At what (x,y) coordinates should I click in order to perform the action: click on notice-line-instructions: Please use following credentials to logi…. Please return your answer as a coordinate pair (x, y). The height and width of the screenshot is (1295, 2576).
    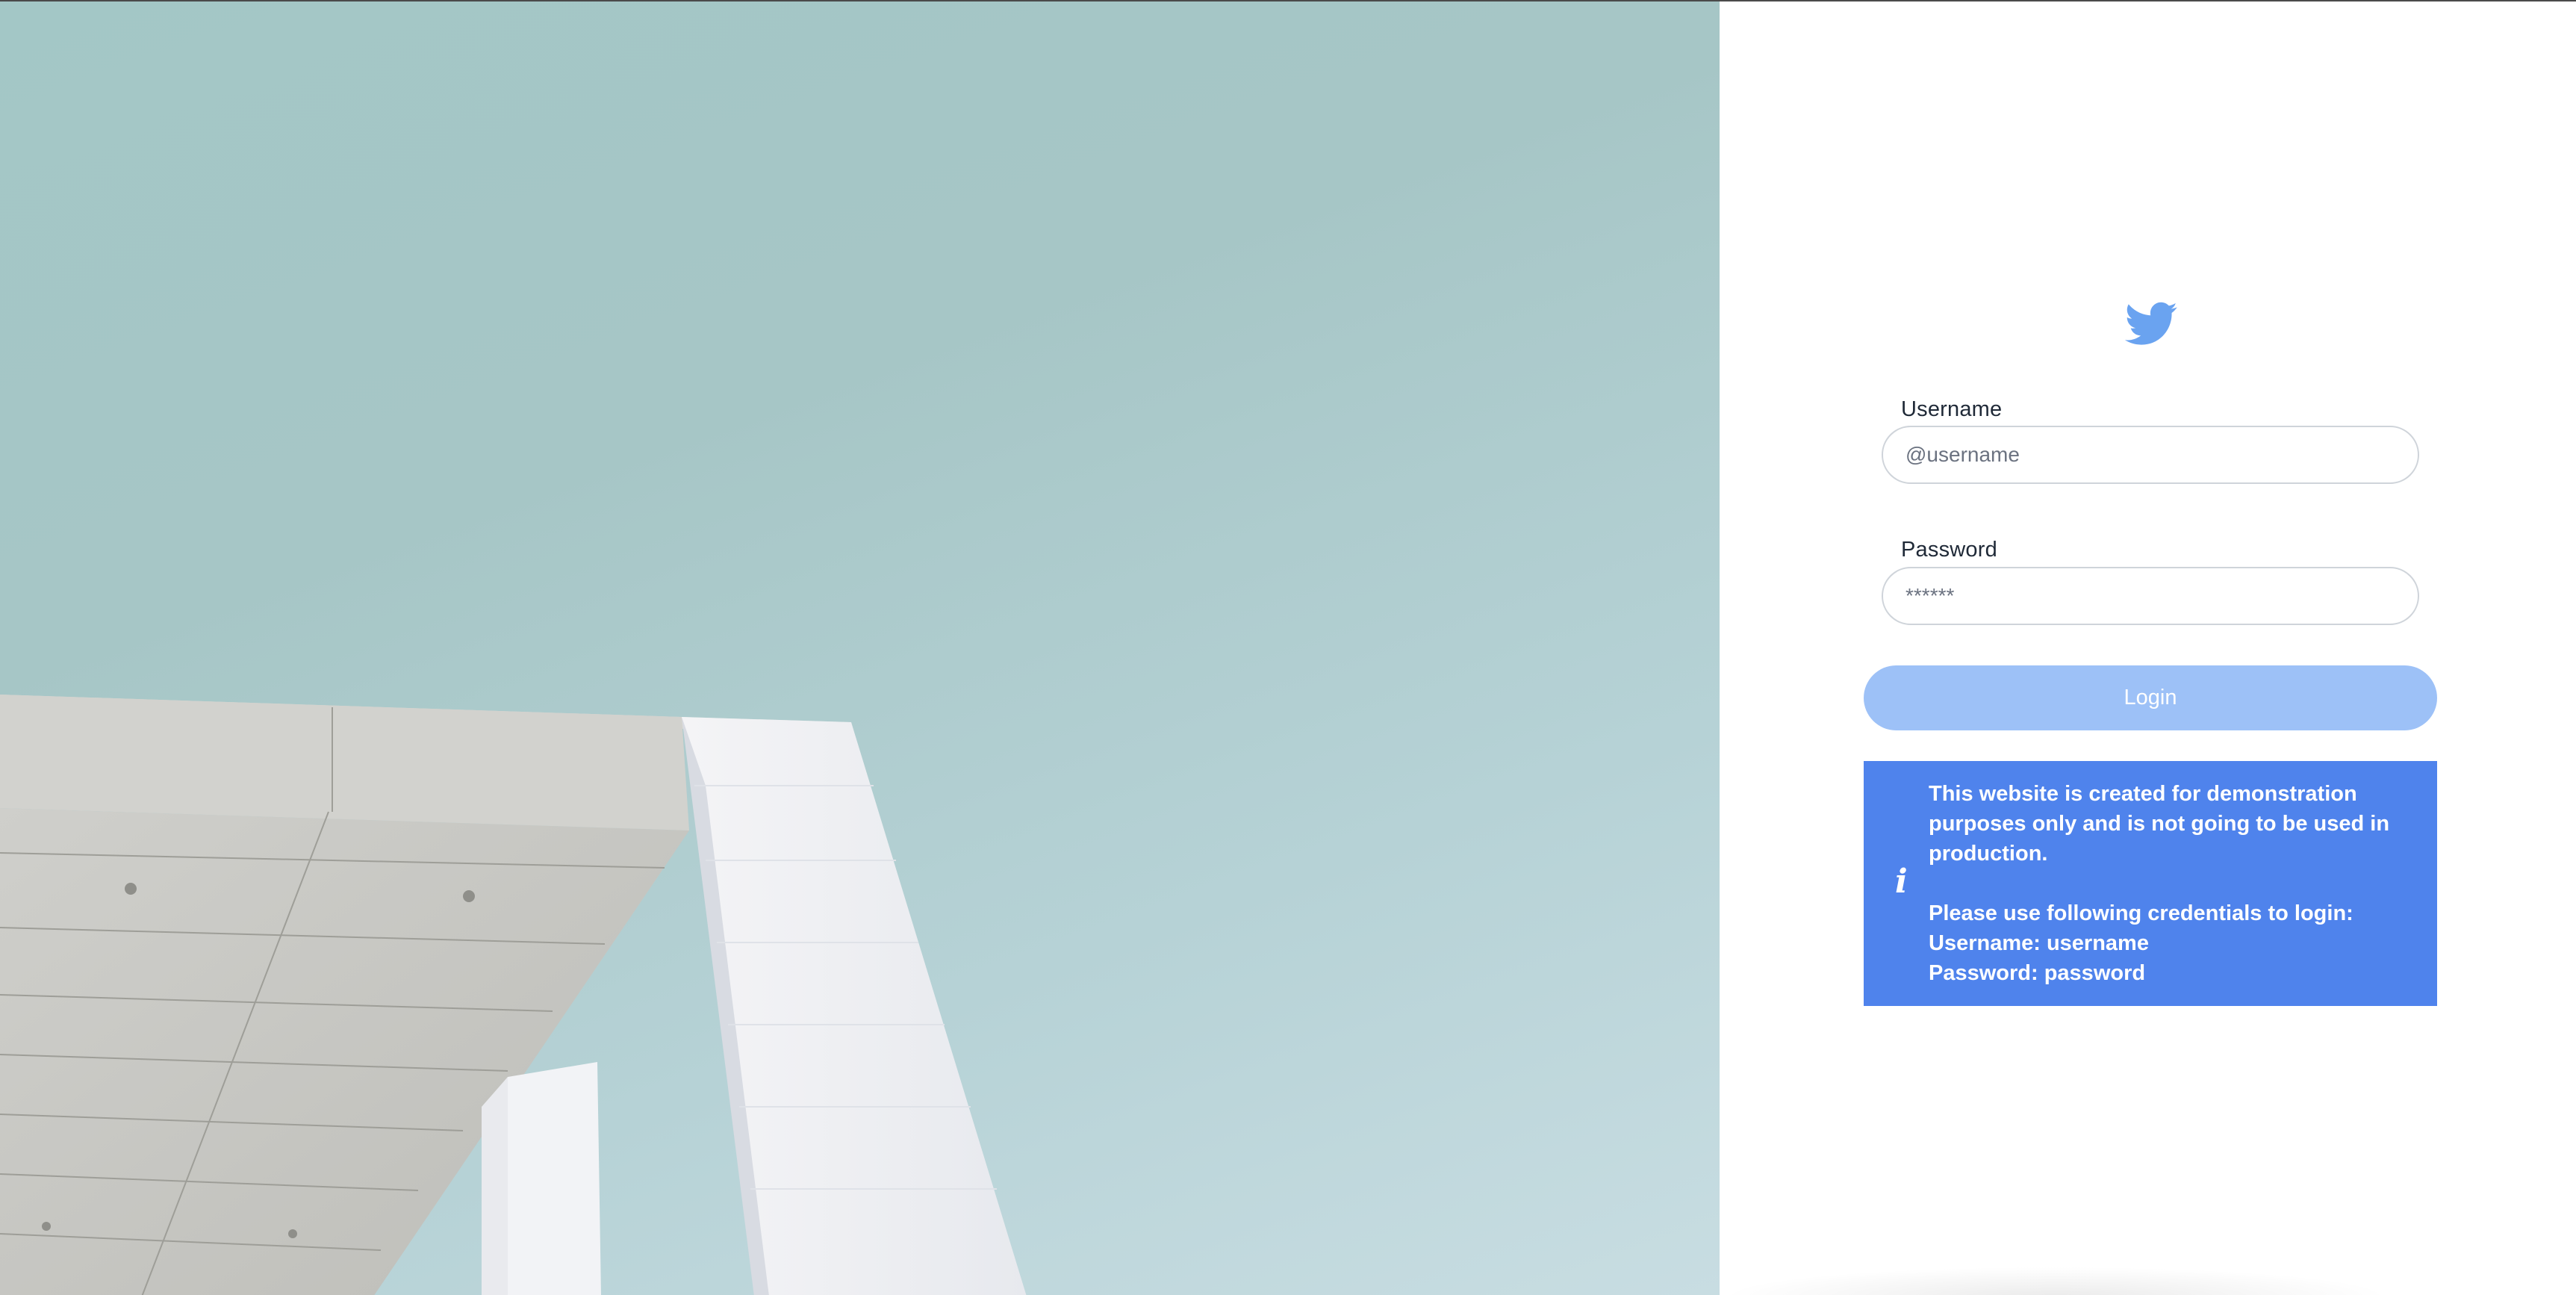
    Looking at the image, I should click on (2141, 913).